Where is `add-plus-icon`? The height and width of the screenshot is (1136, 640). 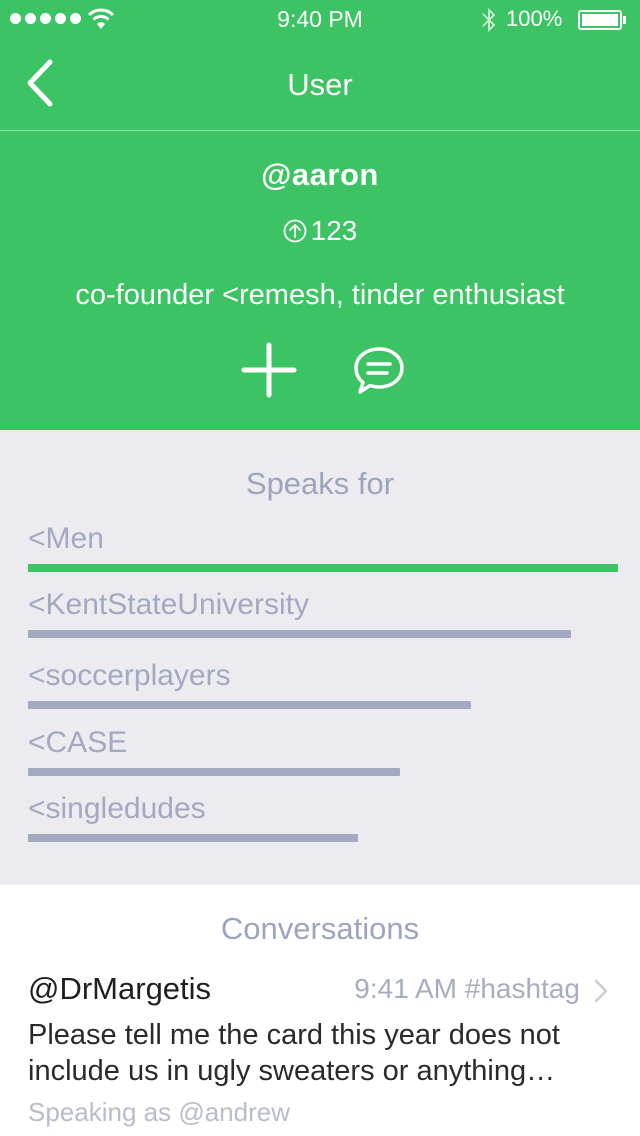 add-plus-icon is located at coordinates (269, 370).